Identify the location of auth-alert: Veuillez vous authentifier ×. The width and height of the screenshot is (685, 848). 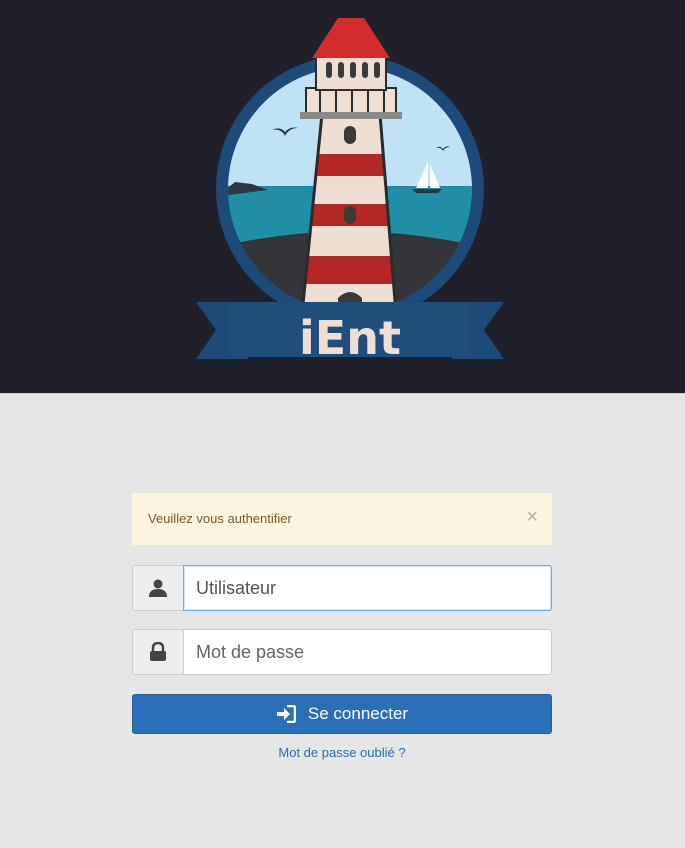
(342, 519).